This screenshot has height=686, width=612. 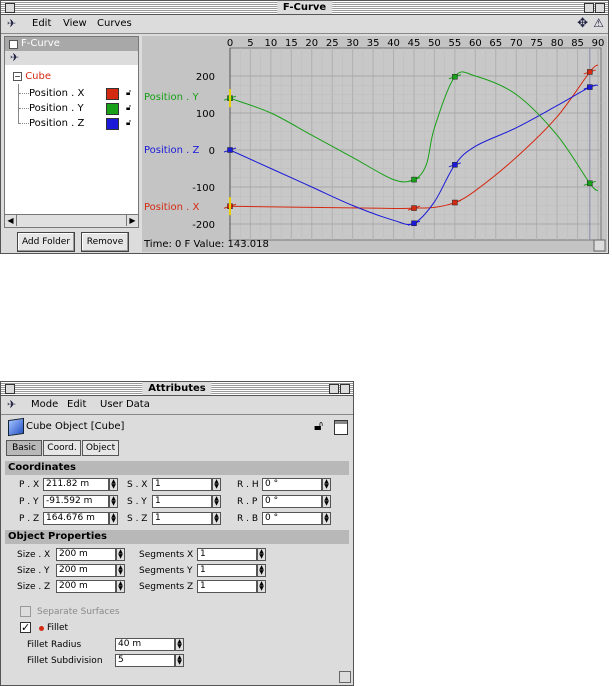 I want to click on frame-tick-label: 80, so click(x=557, y=43).